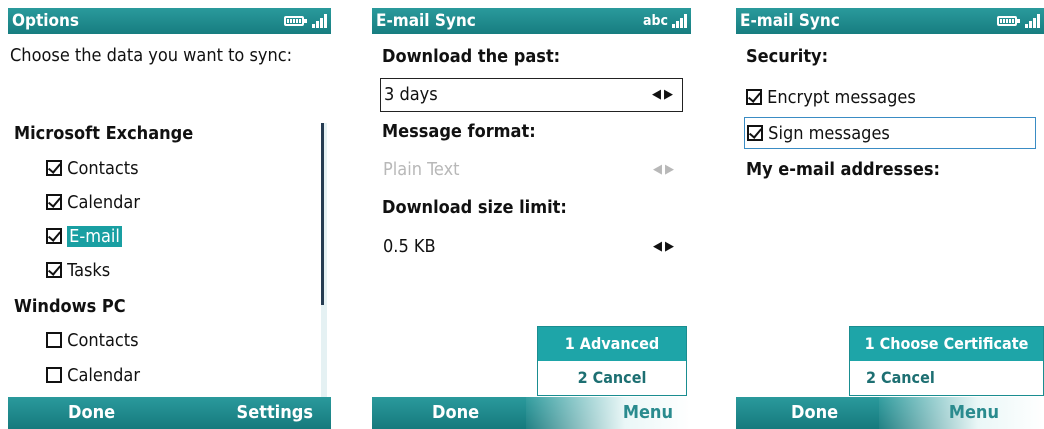 This screenshot has width=1044, height=429. I want to click on softkey-bar: Done Settings, so click(169, 413).